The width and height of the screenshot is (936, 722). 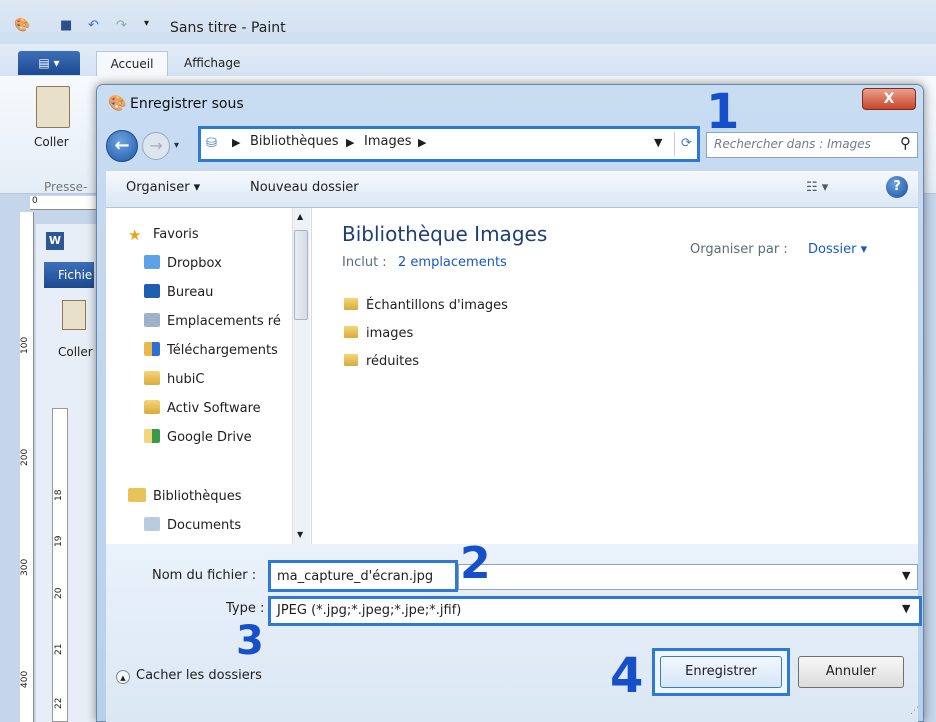 What do you see at coordinates (69, 275) in the screenshot?
I see `word-file-tab: Fichie` at bounding box center [69, 275].